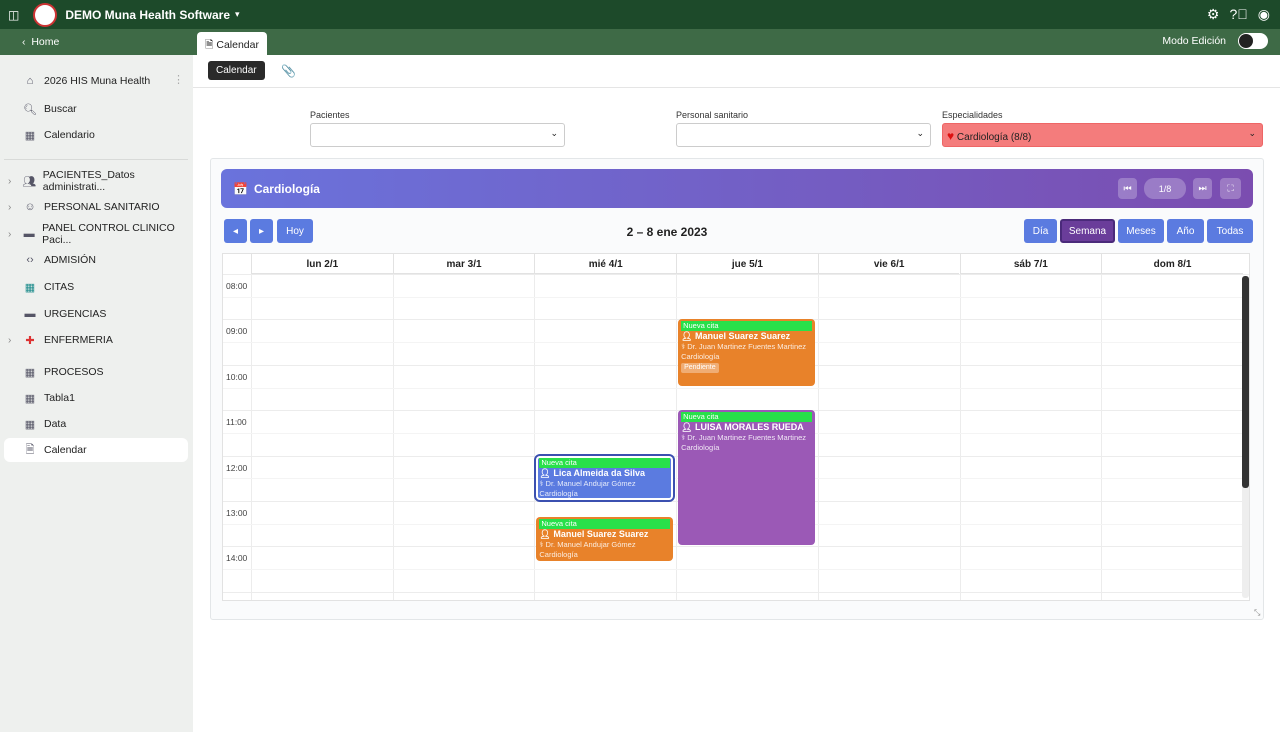 This screenshot has height=732, width=1280. Describe the element at coordinates (1040, 231) in the screenshot. I see `view-button: Día` at that location.